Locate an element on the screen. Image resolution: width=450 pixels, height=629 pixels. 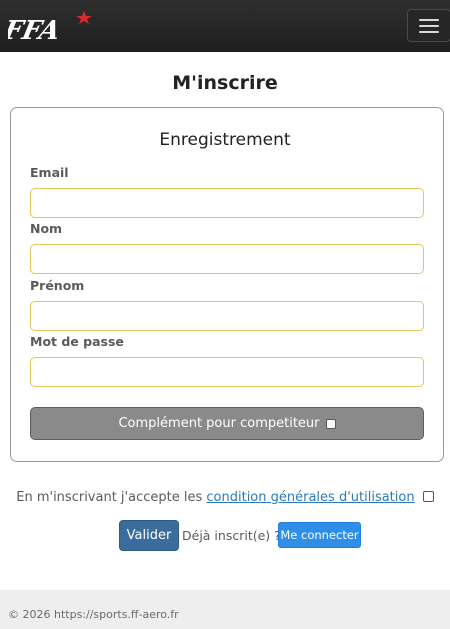
ffa-logo: FFA is located at coordinates (51, 26).